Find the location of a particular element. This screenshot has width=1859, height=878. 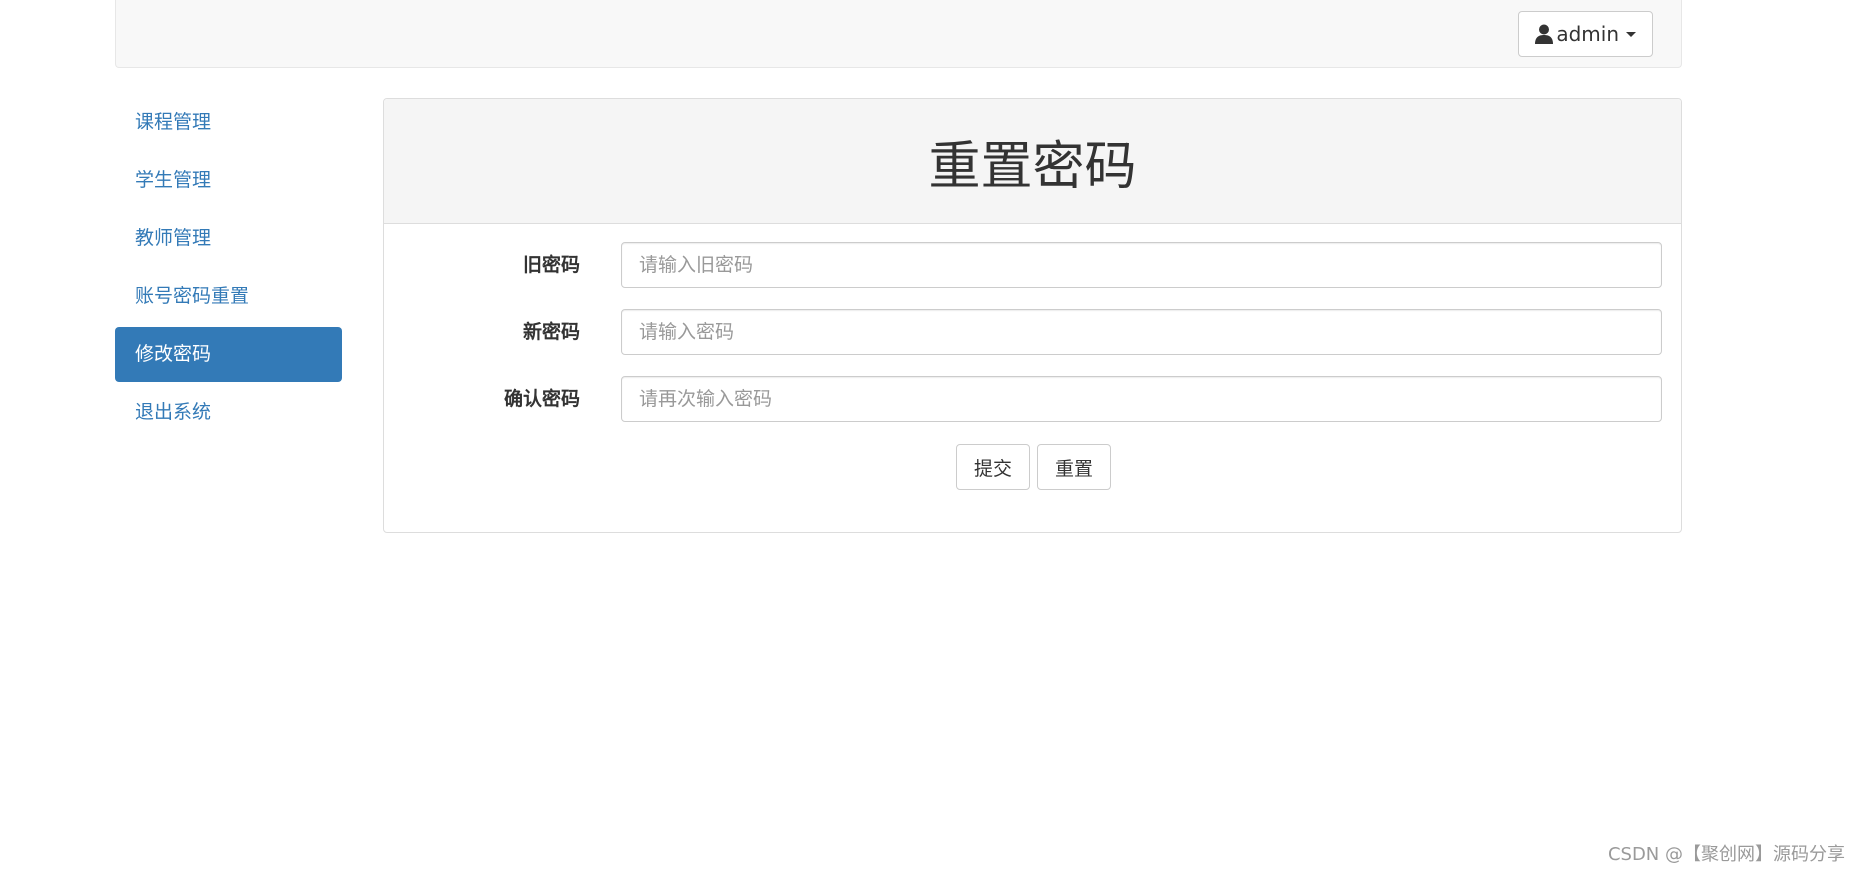

reset-button: 重置 is located at coordinates (1074, 467).